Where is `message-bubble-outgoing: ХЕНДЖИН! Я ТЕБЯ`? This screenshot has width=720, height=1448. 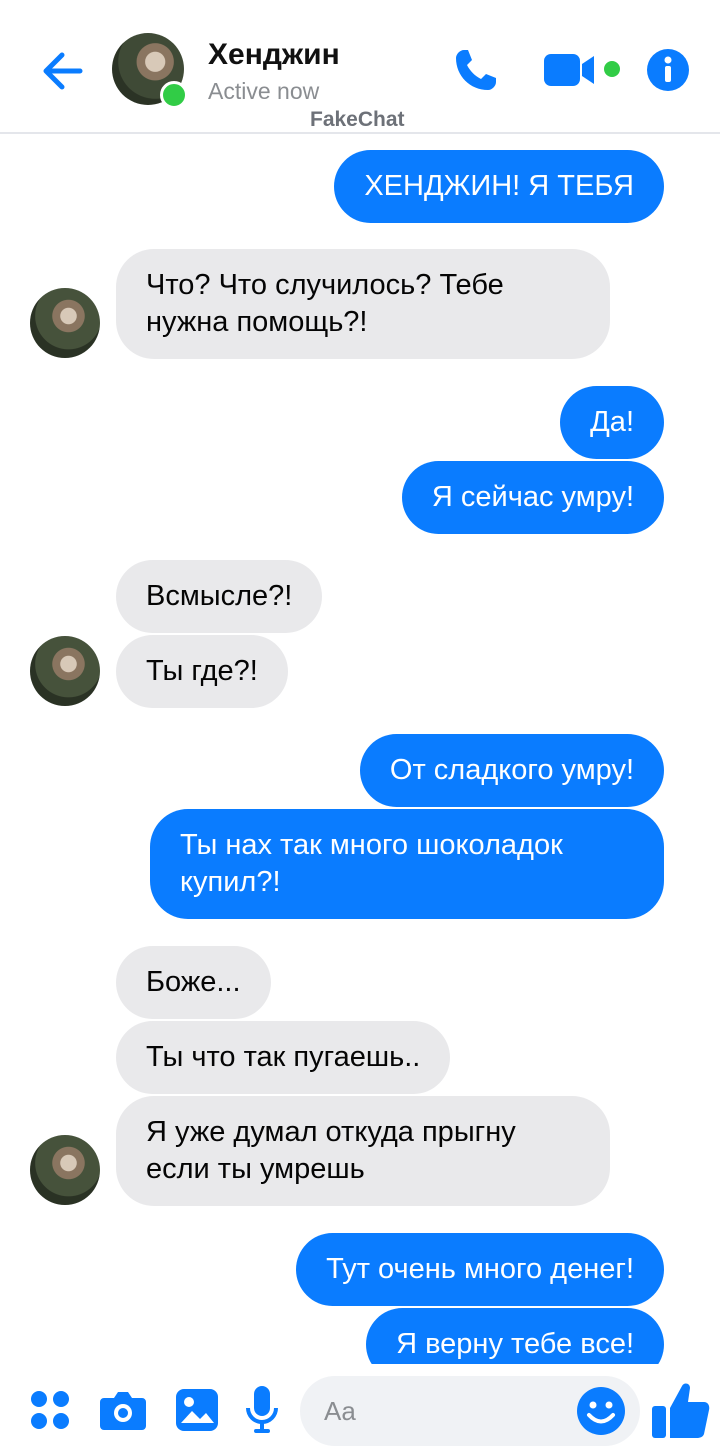 message-bubble-outgoing: ХЕНДЖИН! Я ТЕБЯ is located at coordinates (499, 186).